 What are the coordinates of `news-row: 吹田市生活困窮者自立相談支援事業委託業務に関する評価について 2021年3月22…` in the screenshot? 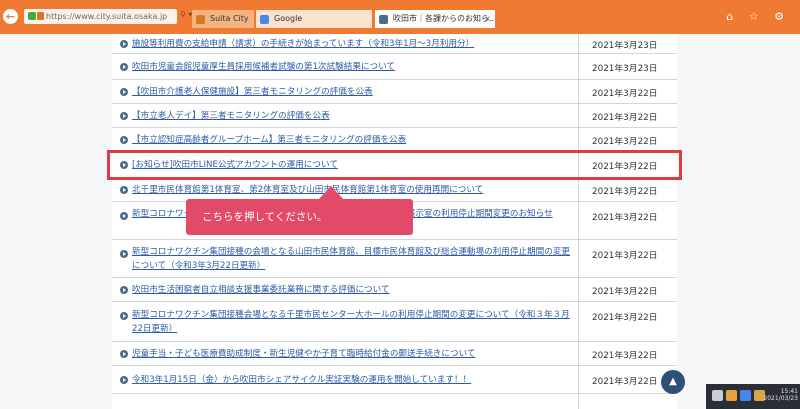 It's located at (394, 290).